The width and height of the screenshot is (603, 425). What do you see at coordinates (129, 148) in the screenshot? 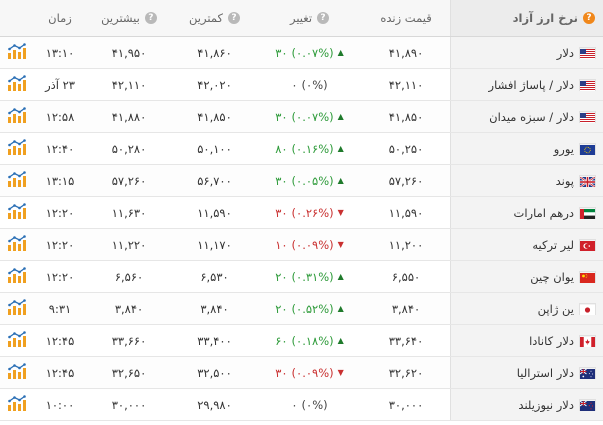
I see `high-price: ۵۰,۲۸۰` at bounding box center [129, 148].